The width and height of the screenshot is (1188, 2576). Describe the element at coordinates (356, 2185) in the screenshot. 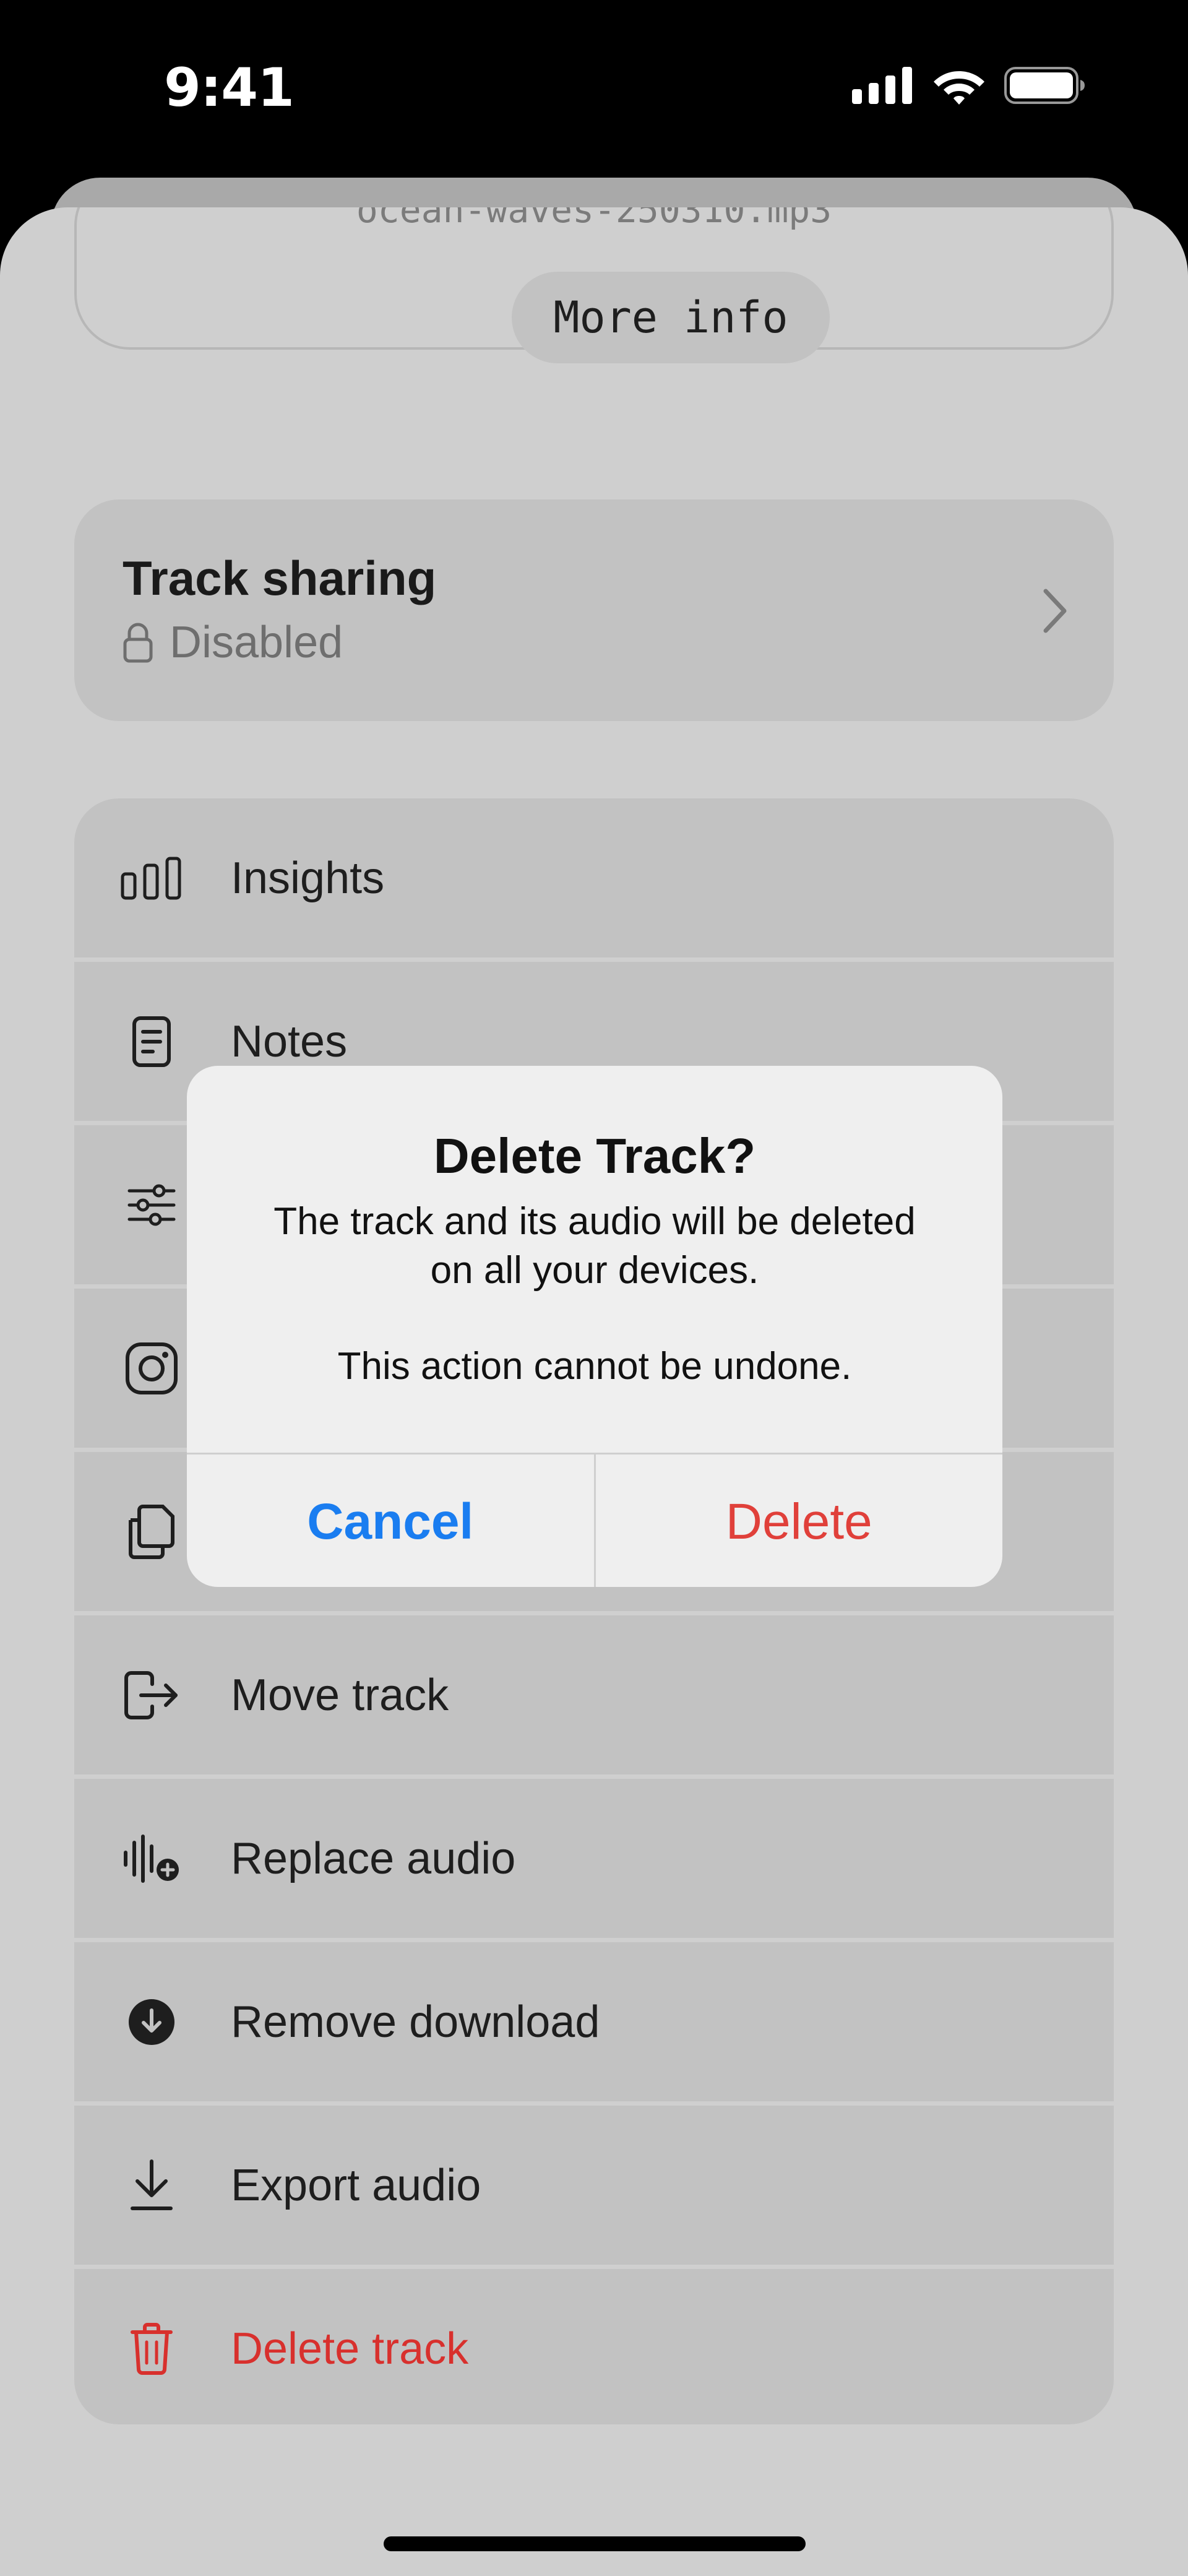

I see `menu-label: Export audio` at that location.